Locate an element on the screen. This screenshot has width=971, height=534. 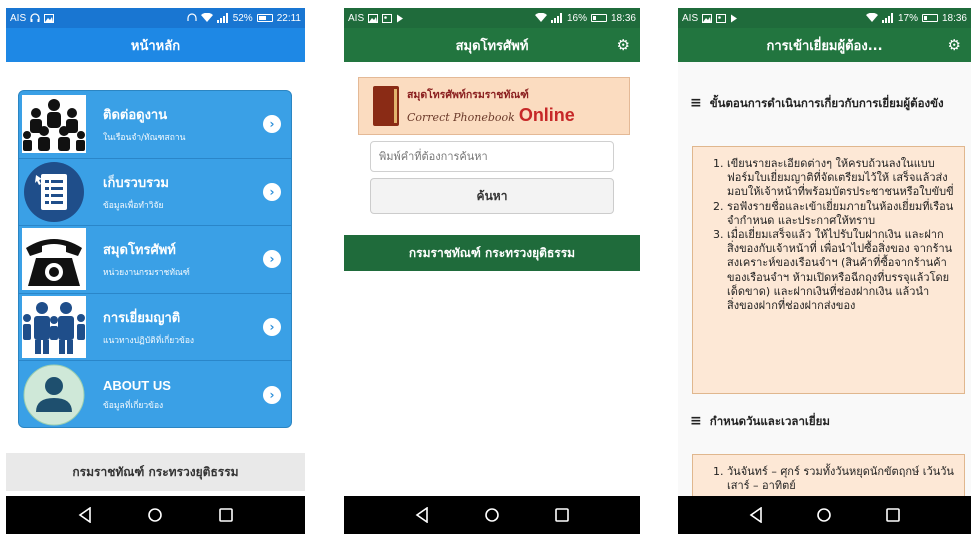
section-title: กำหนดวันและเวลาเยี่ยม is located at coordinates (769, 421).